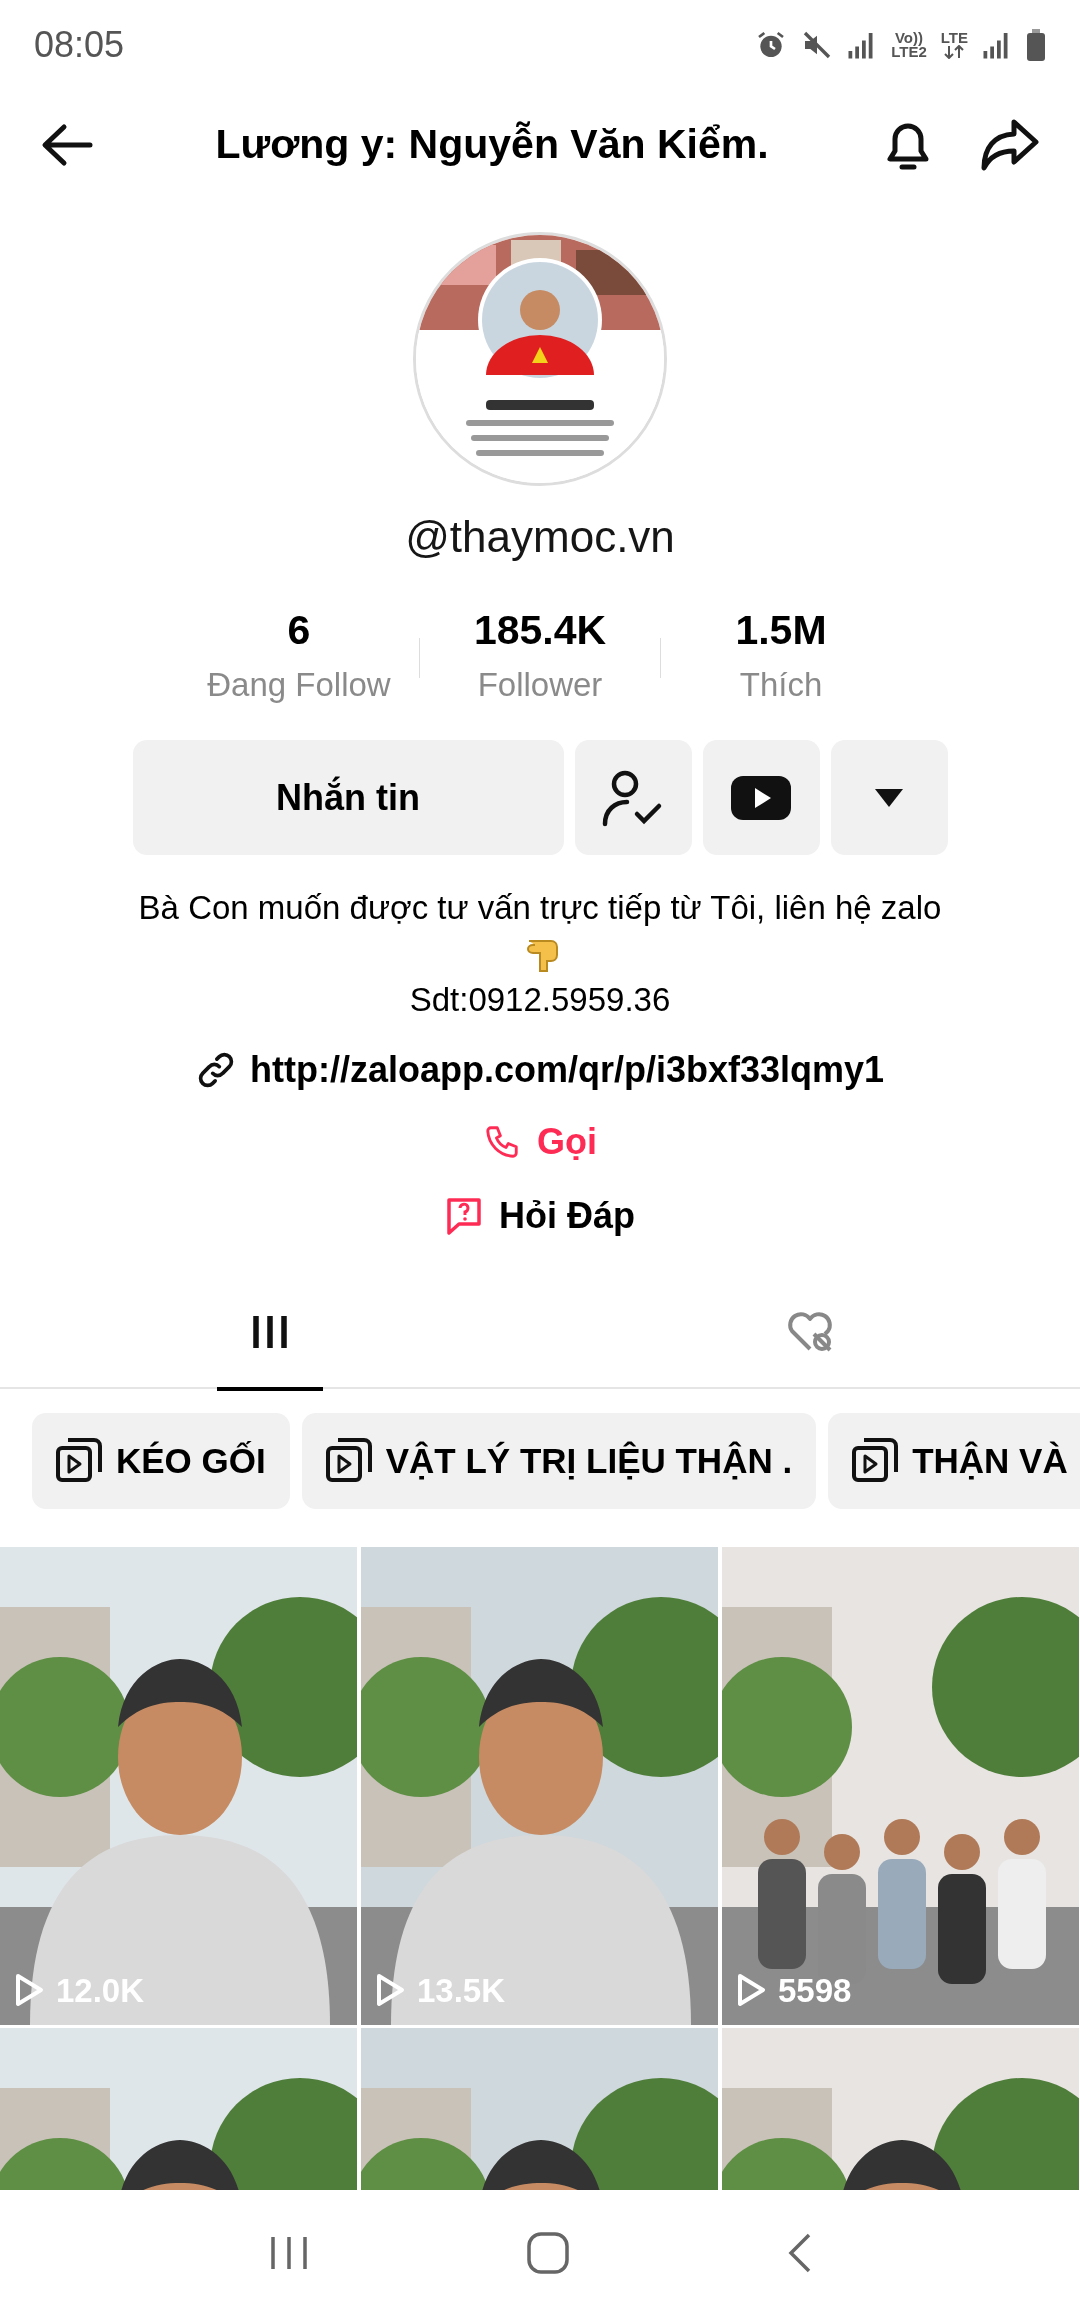  What do you see at coordinates (67, 145) in the screenshot?
I see `back-arrow-icon` at bounding box center [67, 145].